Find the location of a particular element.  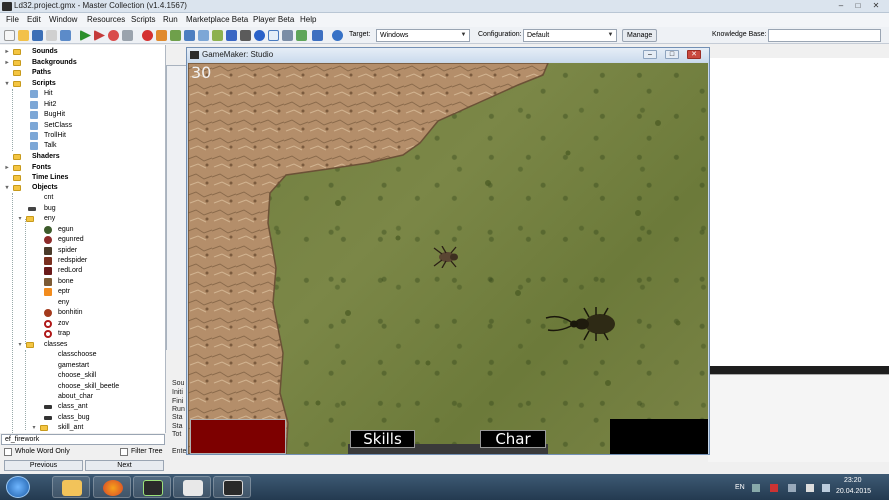

manage-button: Manage is located at coordinates (640, 35).